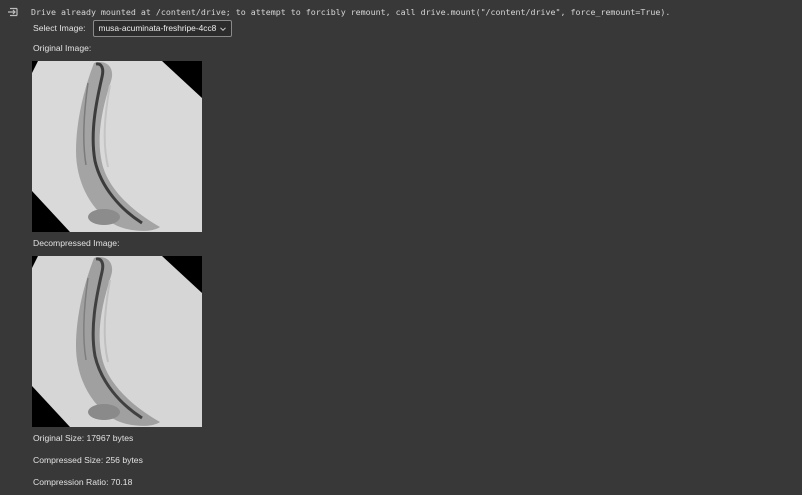 Image resolution: width=802 pixels, height=495 pixels. I want to click on selected-image-value: musa-acuminata-freshripe-4cc8, so click(157, 28).